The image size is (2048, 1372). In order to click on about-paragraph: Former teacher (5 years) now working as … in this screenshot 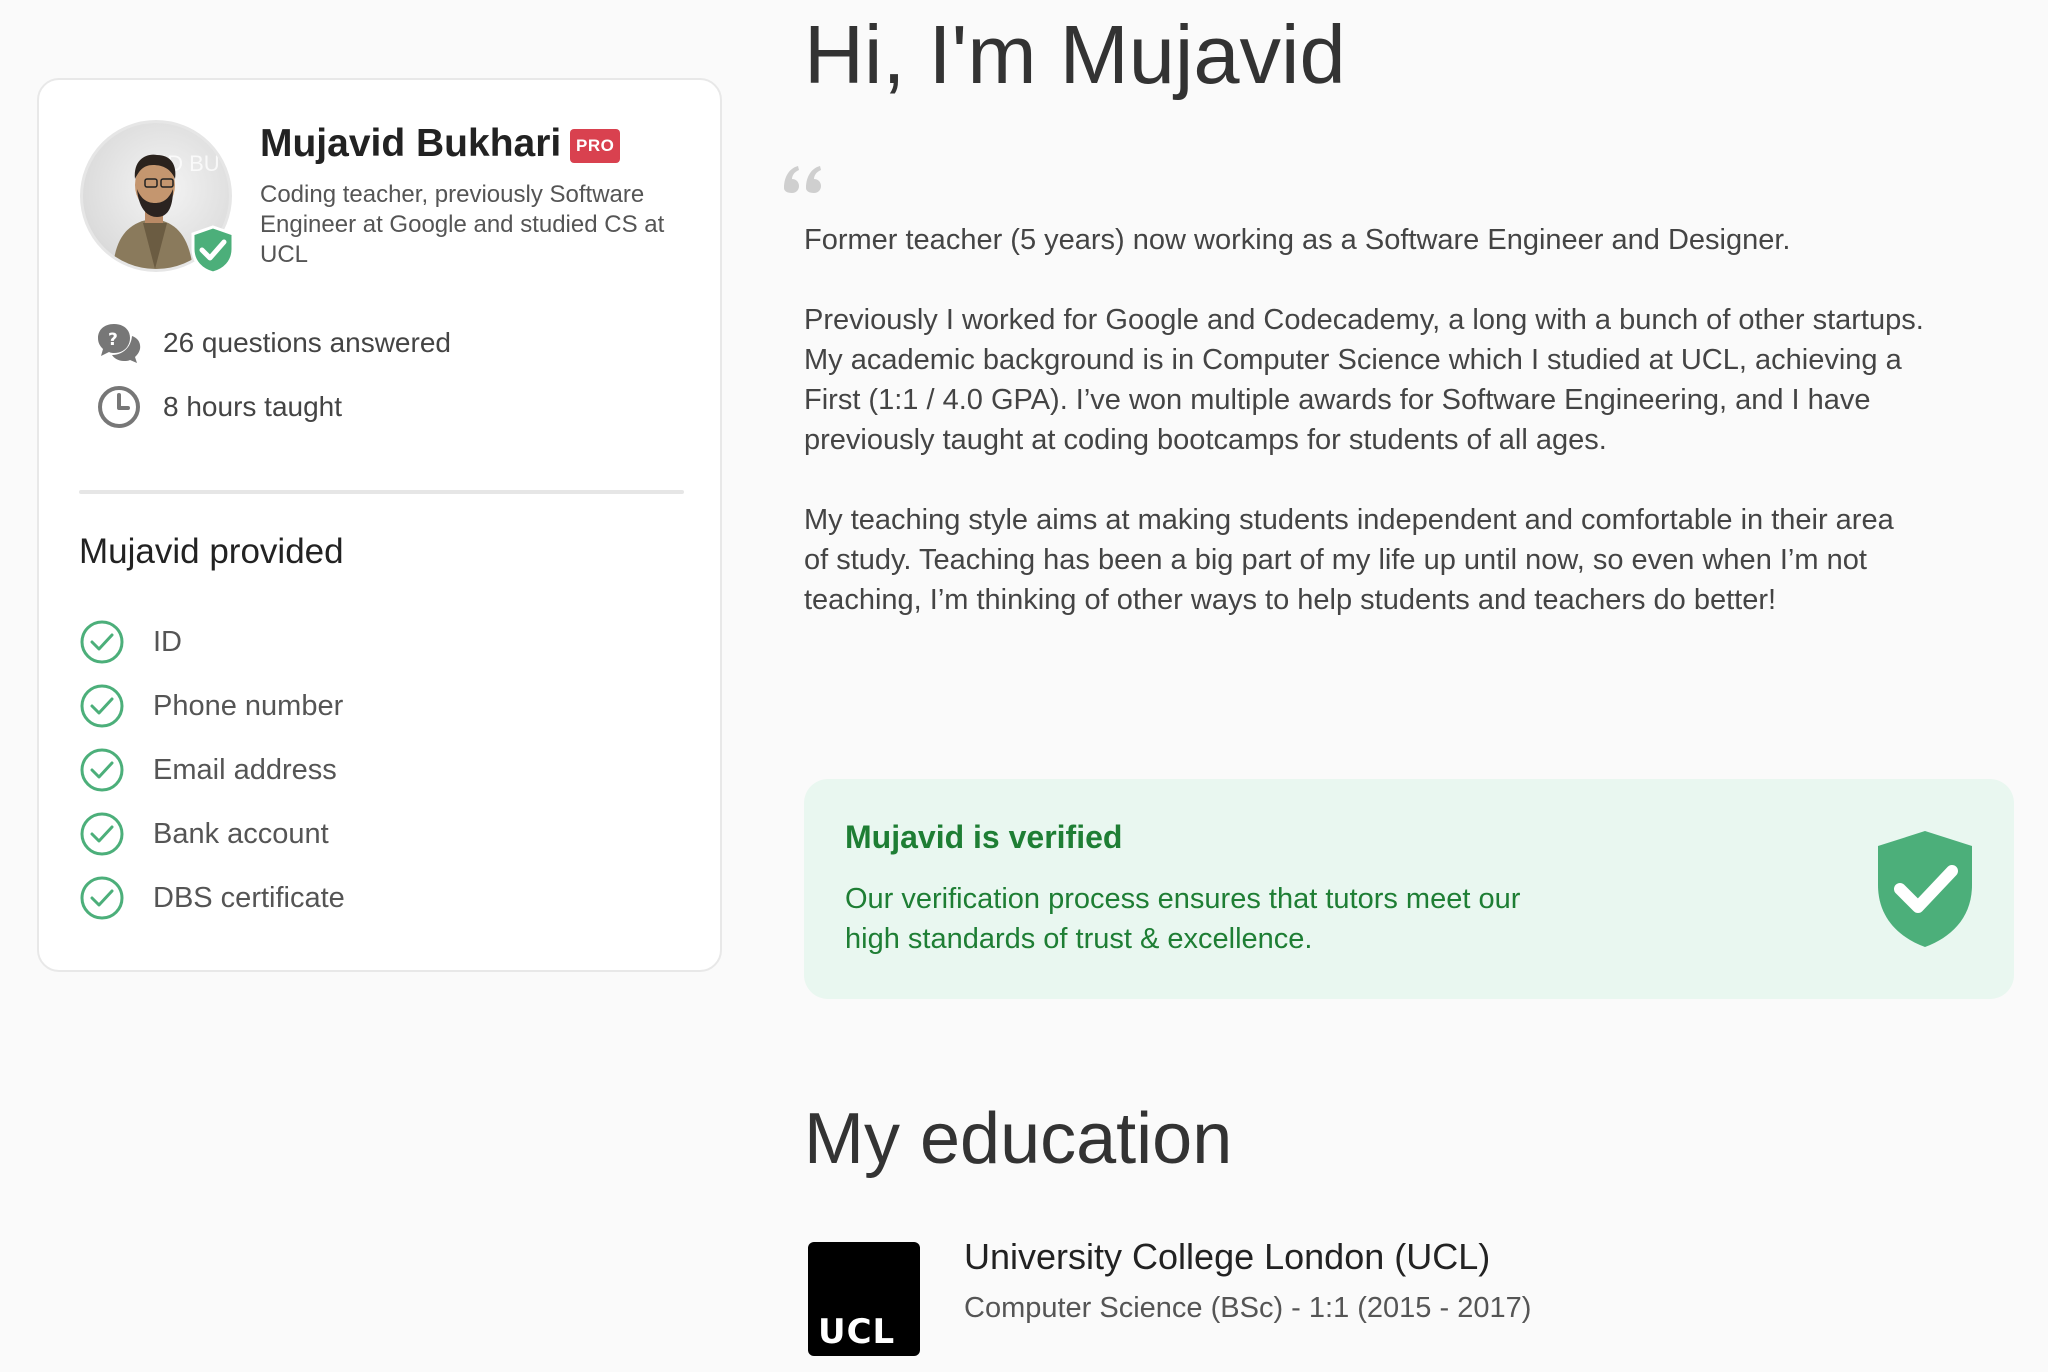, I will do `click(1297, 240)`.